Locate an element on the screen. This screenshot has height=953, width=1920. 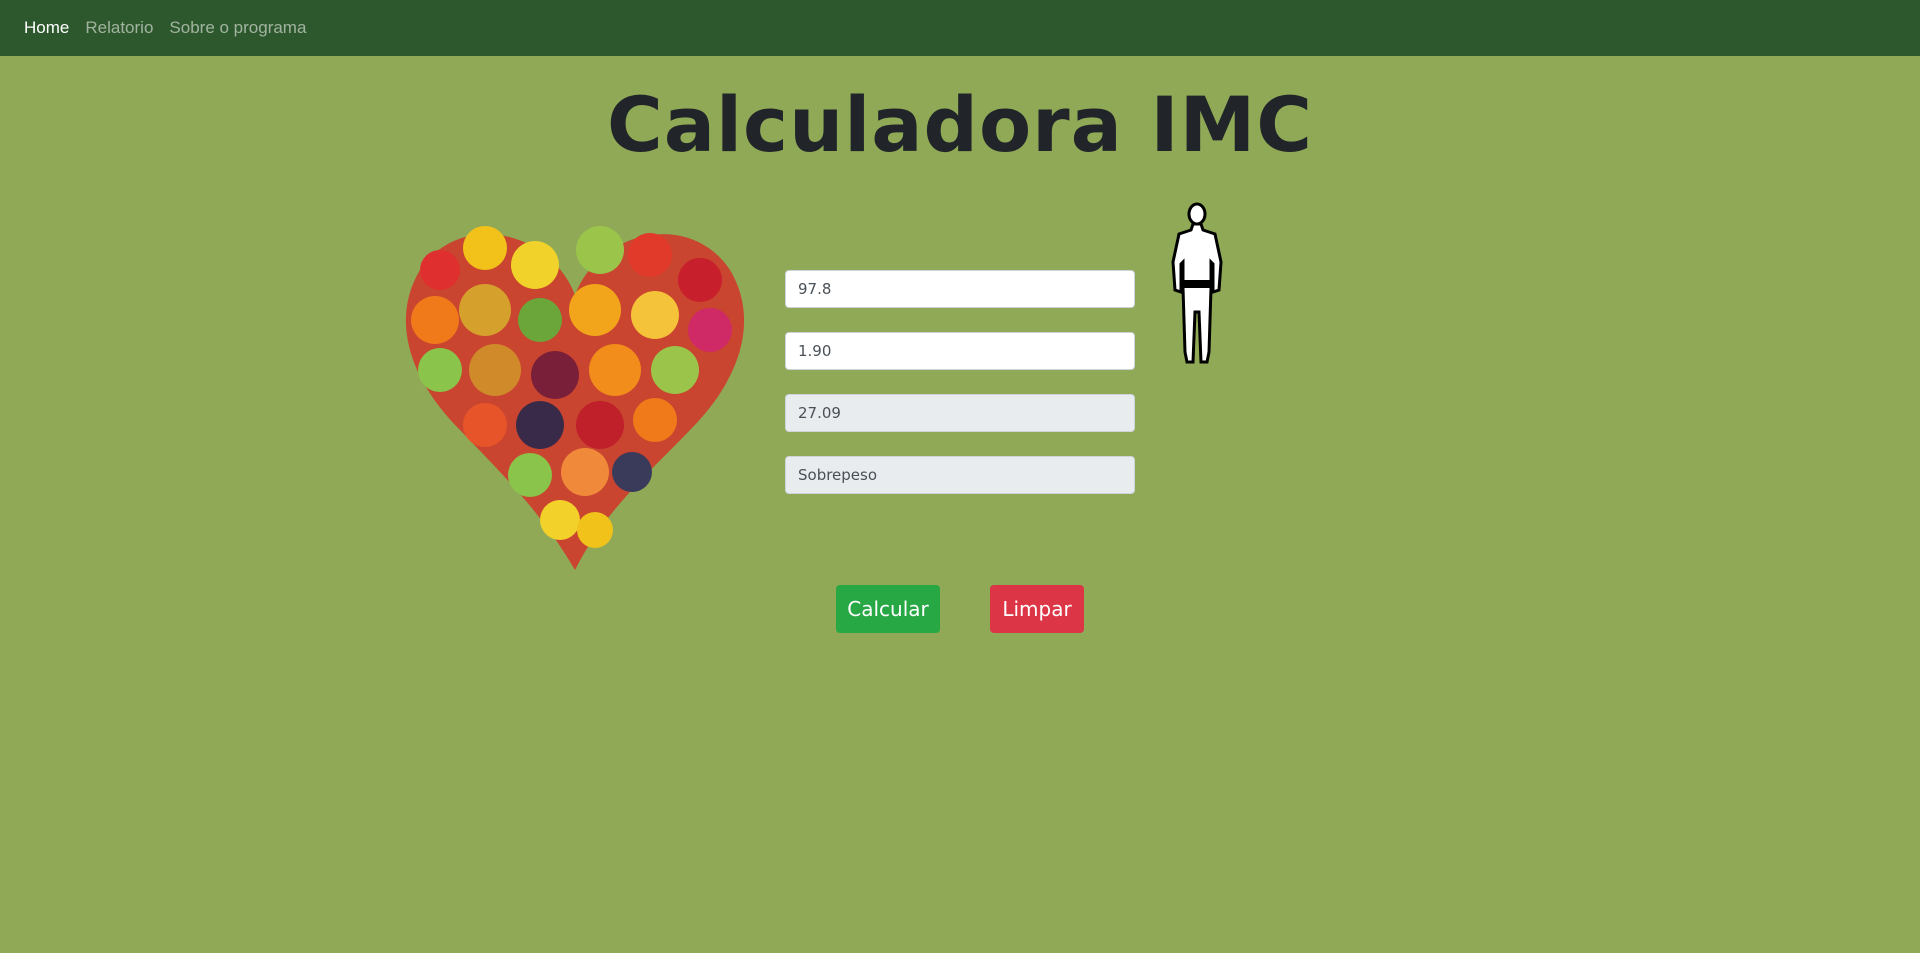
fruit-heart-image is located at coordinates (575, 395).